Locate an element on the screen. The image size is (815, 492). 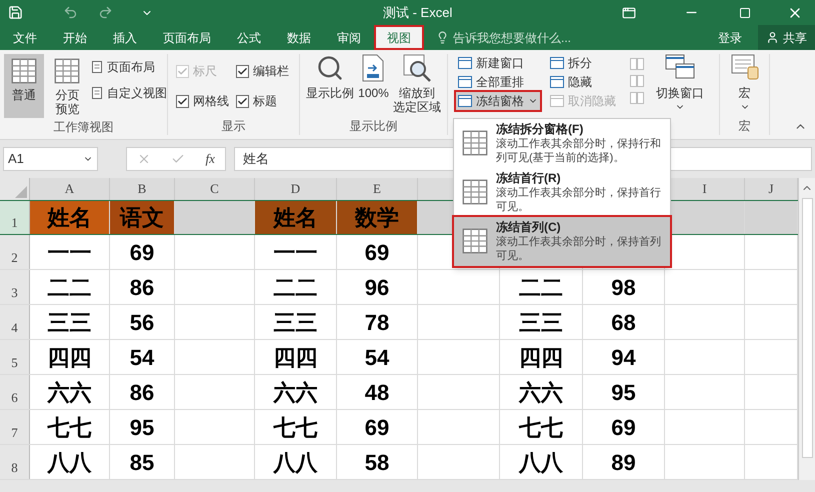
group-label: 宏 is located at coordinates (745, 126).